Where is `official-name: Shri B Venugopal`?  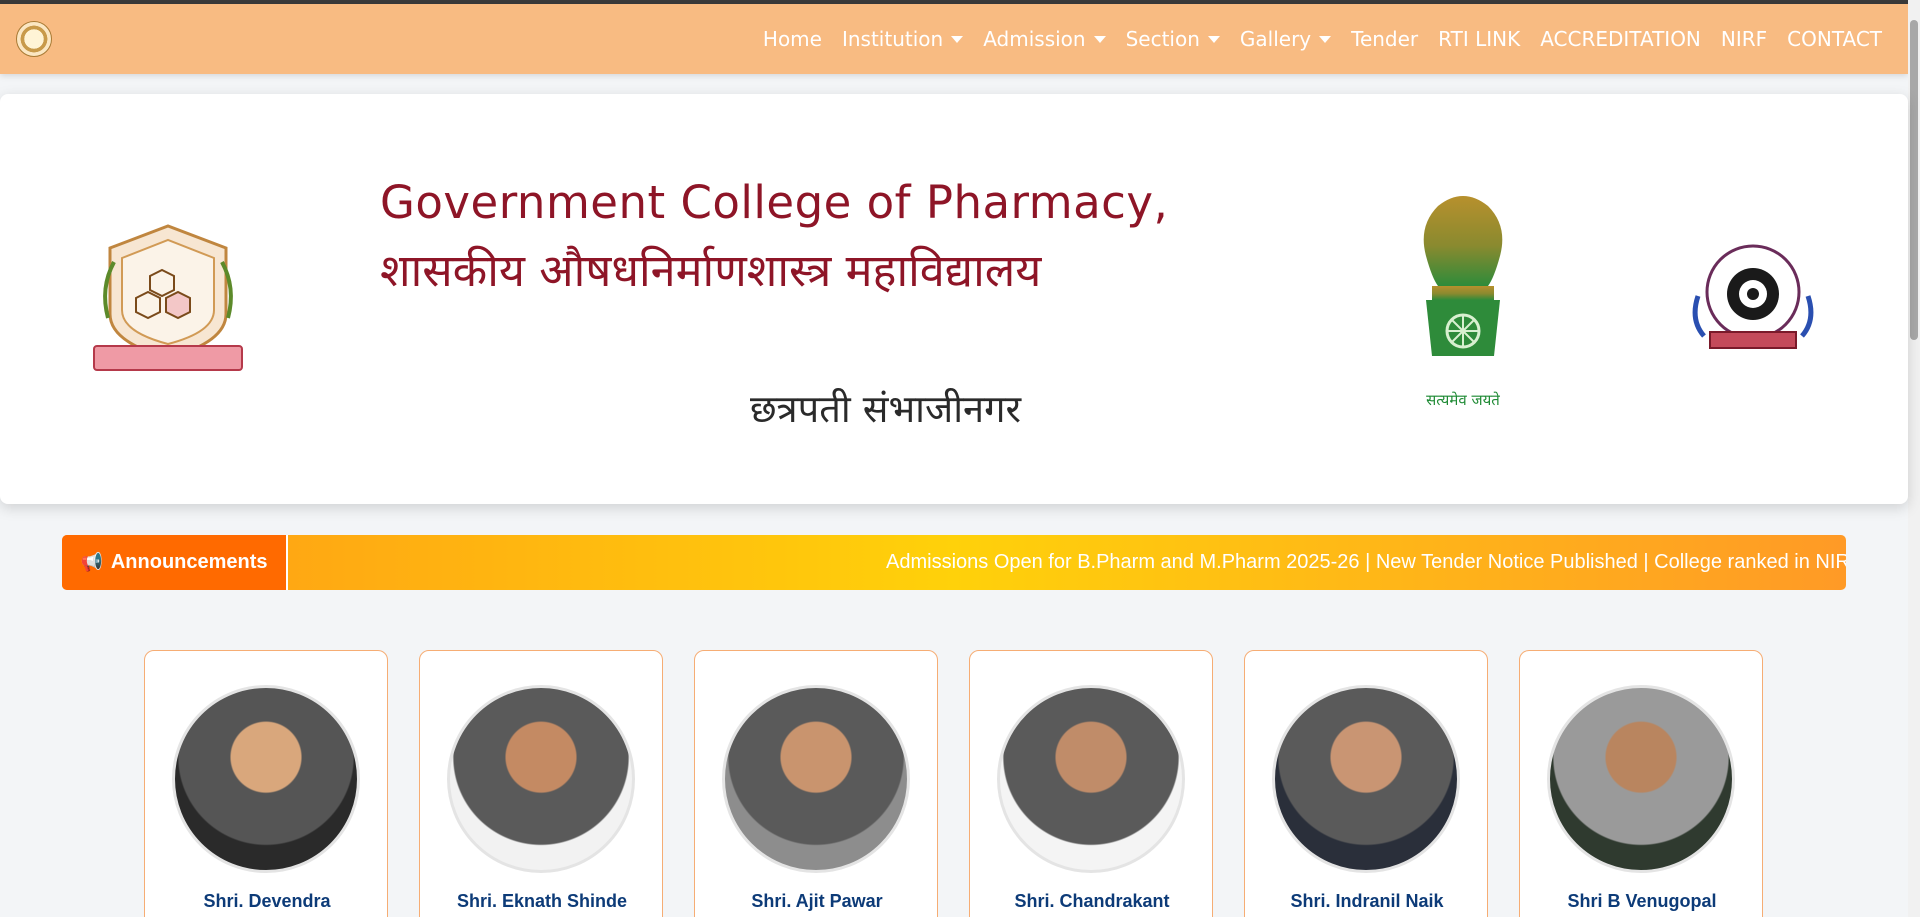
official-name: Shri B Venugopal is located at coordinates (1642, 901).